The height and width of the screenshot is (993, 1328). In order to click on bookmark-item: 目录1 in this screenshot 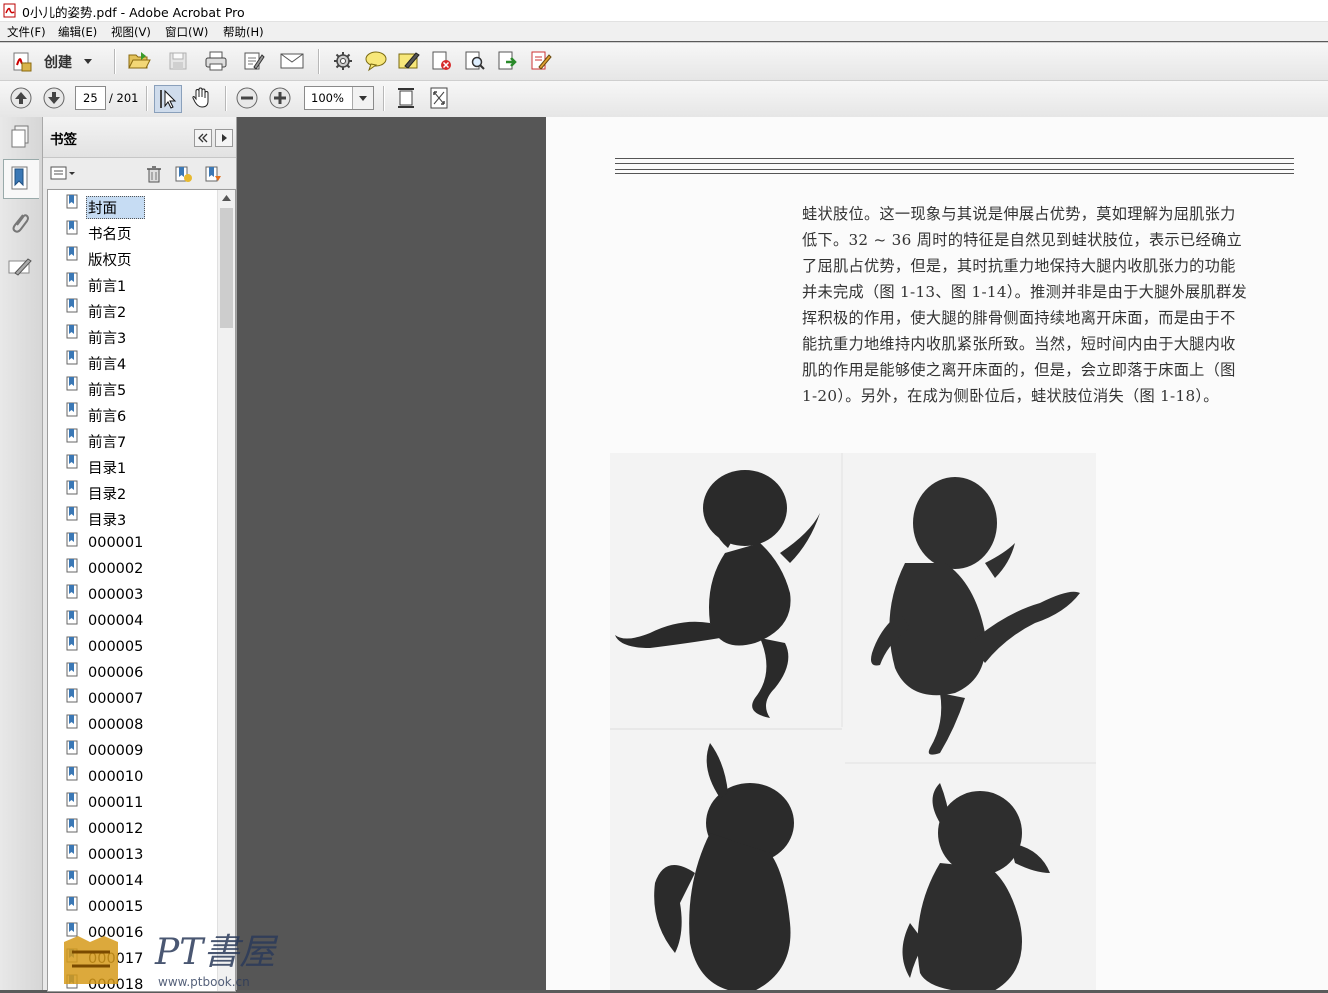, I will do `click(141, 465)`.